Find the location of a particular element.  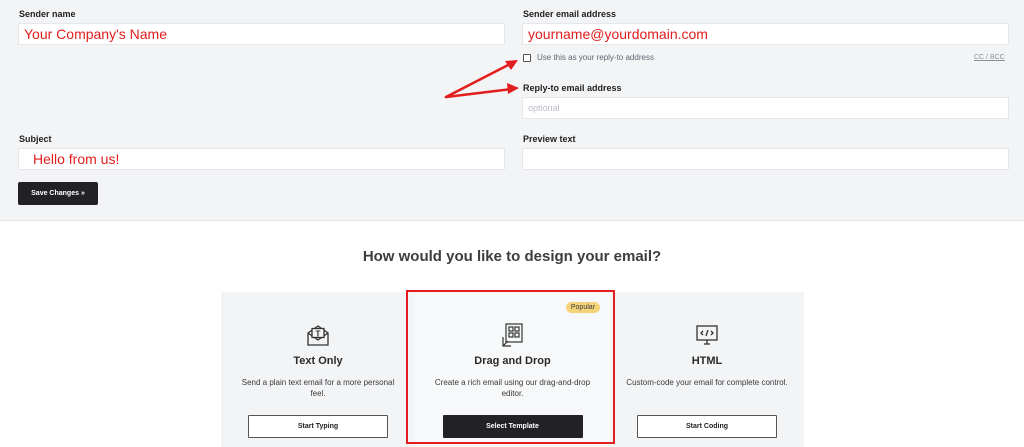

sender-name-label: Sender name is located at coordinates (47, 14).